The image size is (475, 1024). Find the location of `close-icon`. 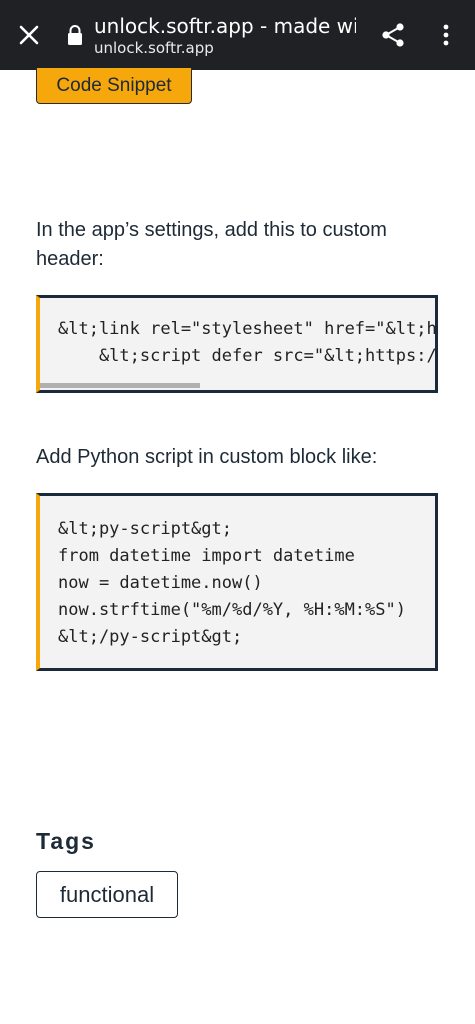

close-icon is located at coordinates (29, 35).